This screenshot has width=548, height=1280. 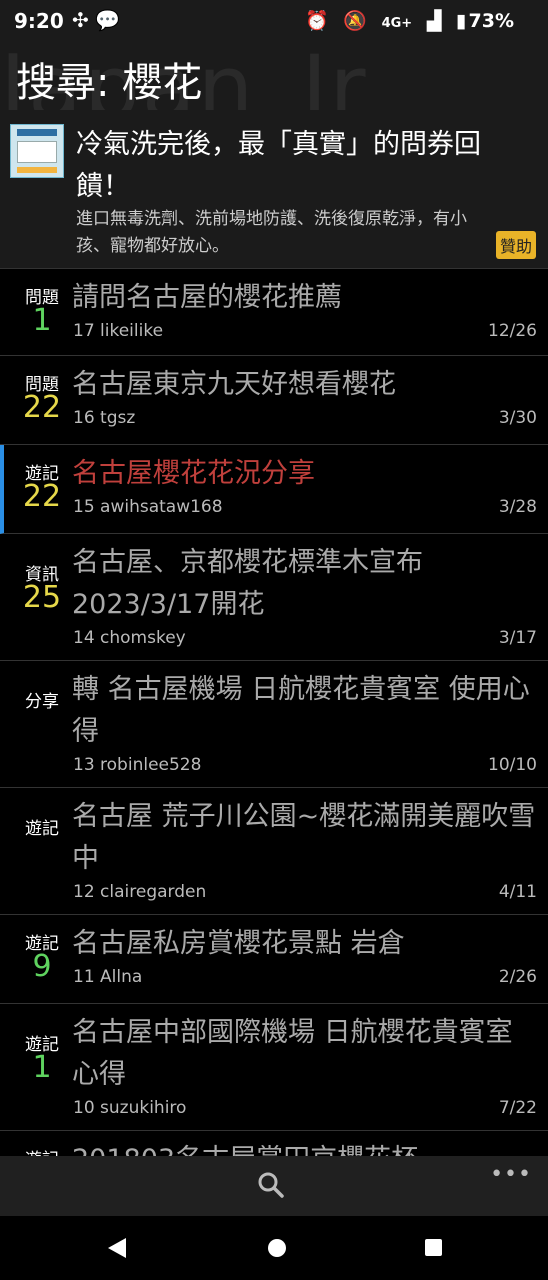 What do you see at coordinates (517, 977) in the screenshot?
I see `post-date: 2/26` at bounding box center [517, 977].